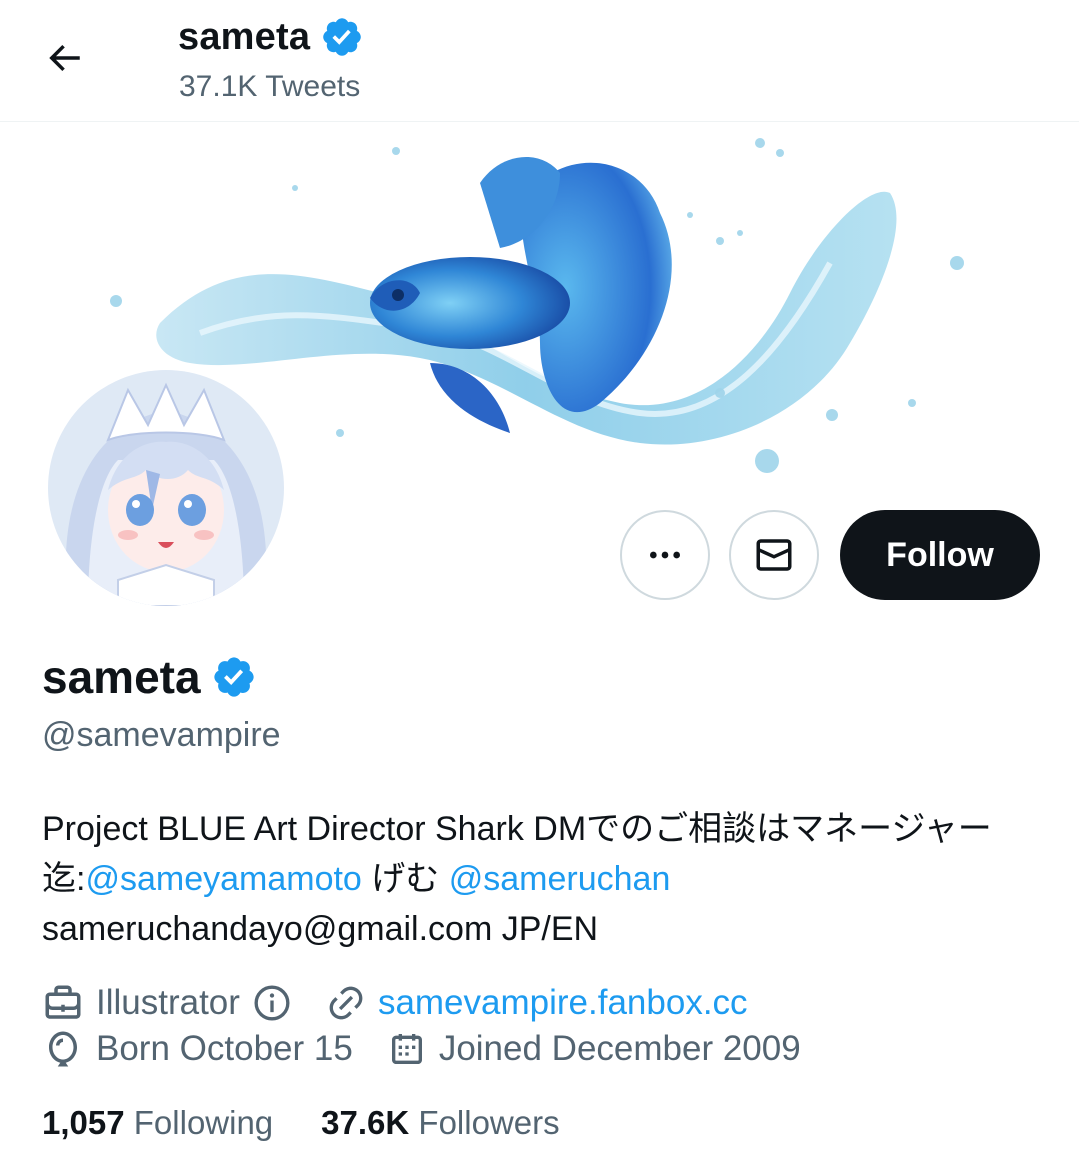 Image resolution: width=1079 pixels, height=1149 pixels. I want to click on follow-button: Follow, so click(940, 555).